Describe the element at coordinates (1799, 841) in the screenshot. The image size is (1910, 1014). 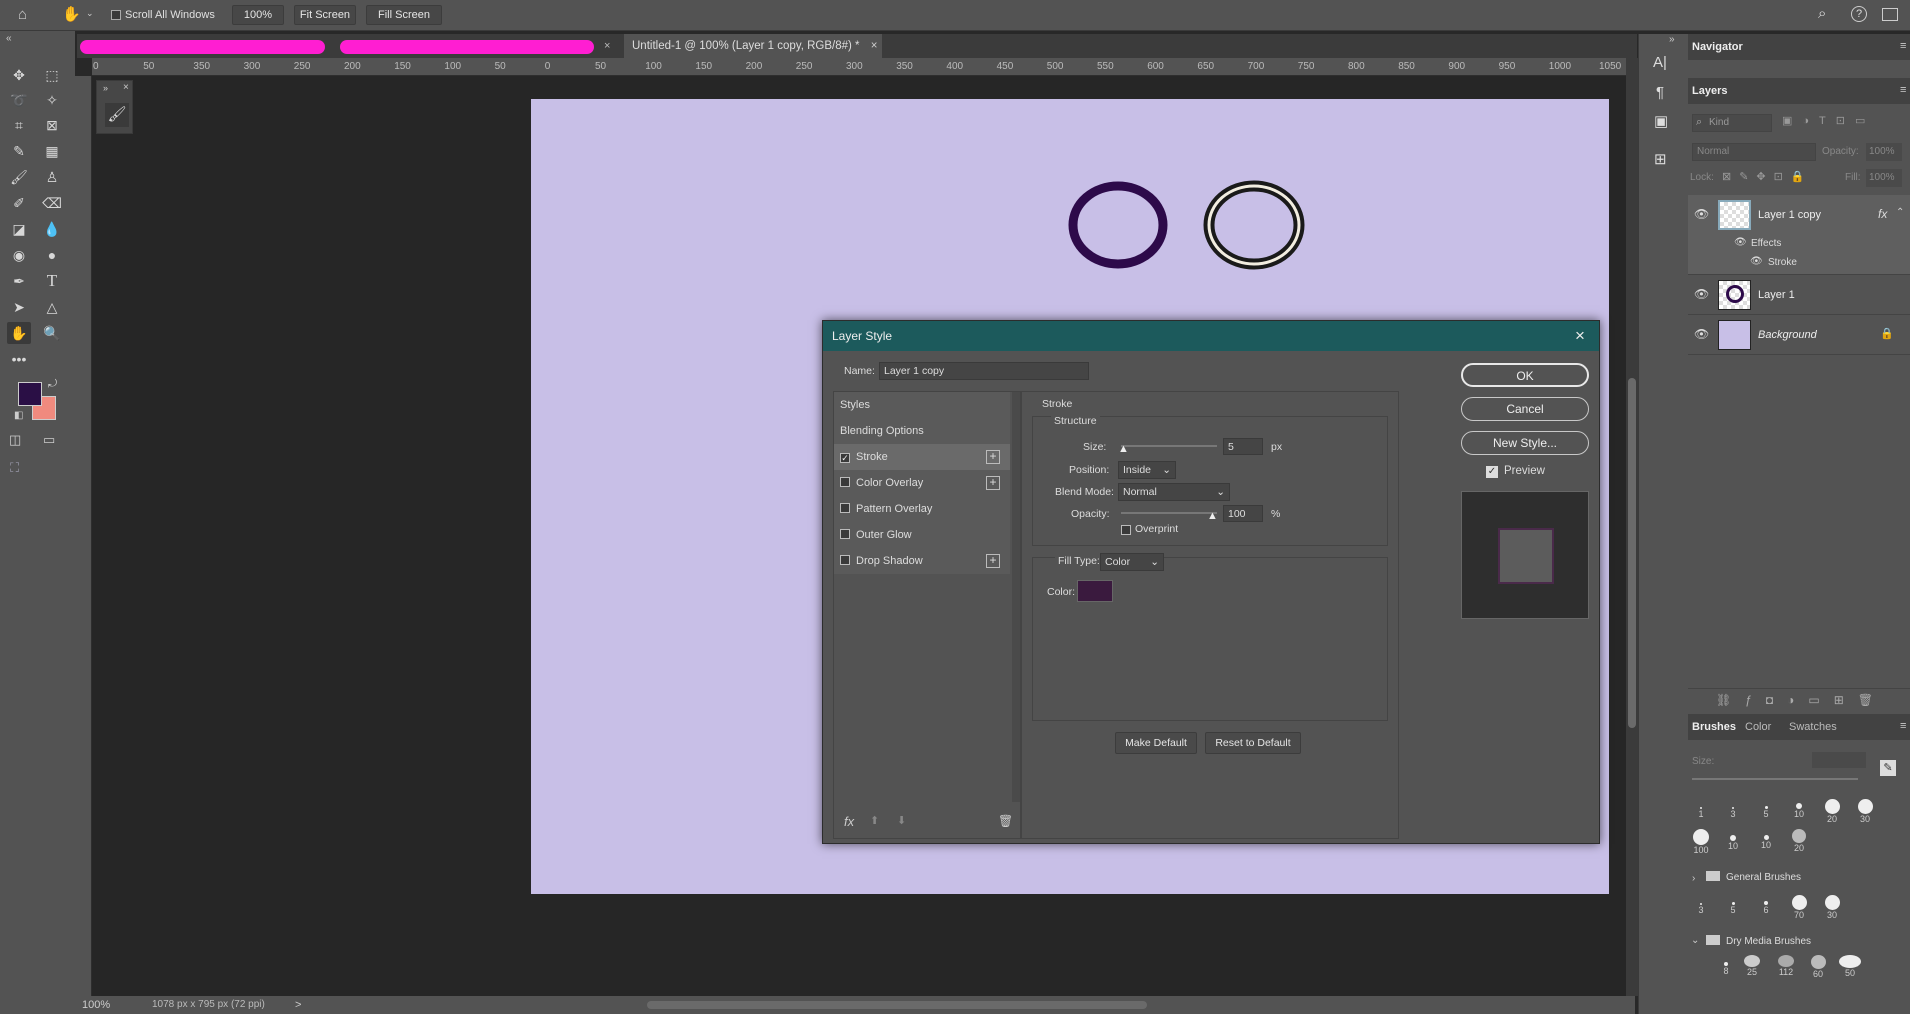
I see `brush-preset: 20` at that location.